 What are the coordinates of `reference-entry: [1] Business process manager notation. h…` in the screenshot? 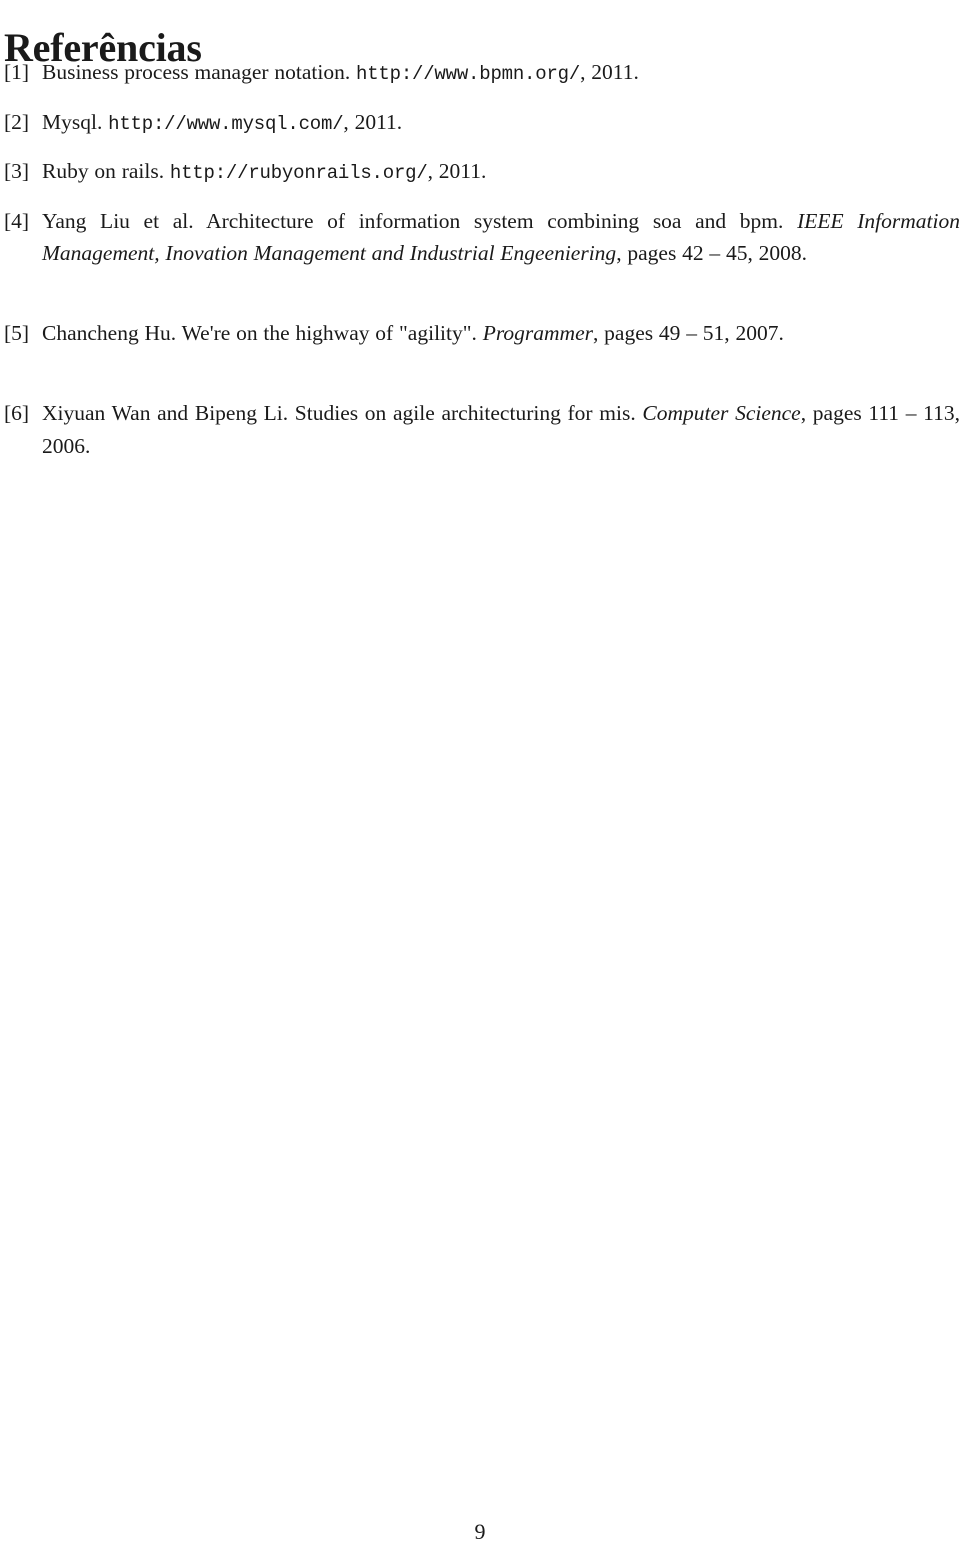 It's located at (480, 73).